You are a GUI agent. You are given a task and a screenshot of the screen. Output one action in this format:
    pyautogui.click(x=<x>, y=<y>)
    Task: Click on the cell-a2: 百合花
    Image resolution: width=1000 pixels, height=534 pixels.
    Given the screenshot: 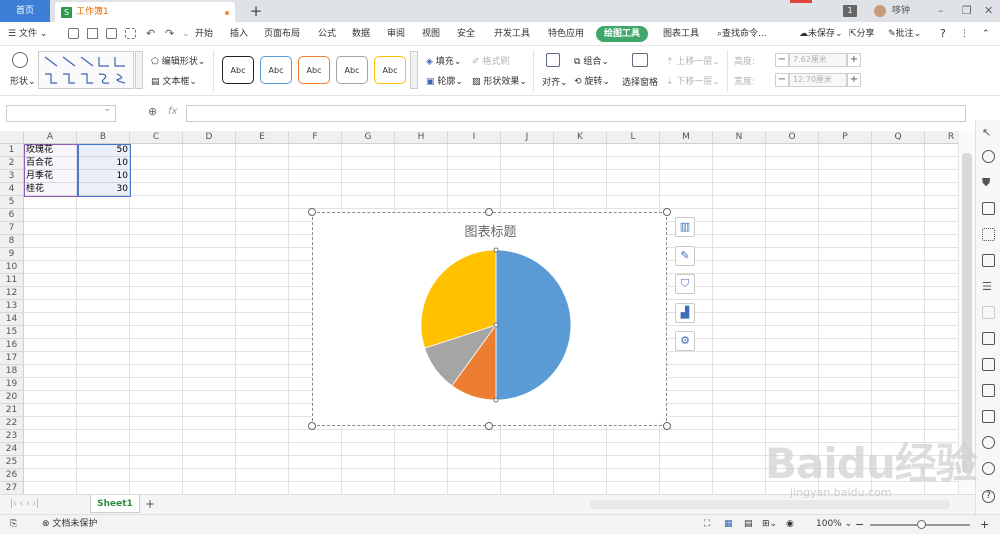 What is the action you would take?
    pyautogui.click(x=39, y=163)
    